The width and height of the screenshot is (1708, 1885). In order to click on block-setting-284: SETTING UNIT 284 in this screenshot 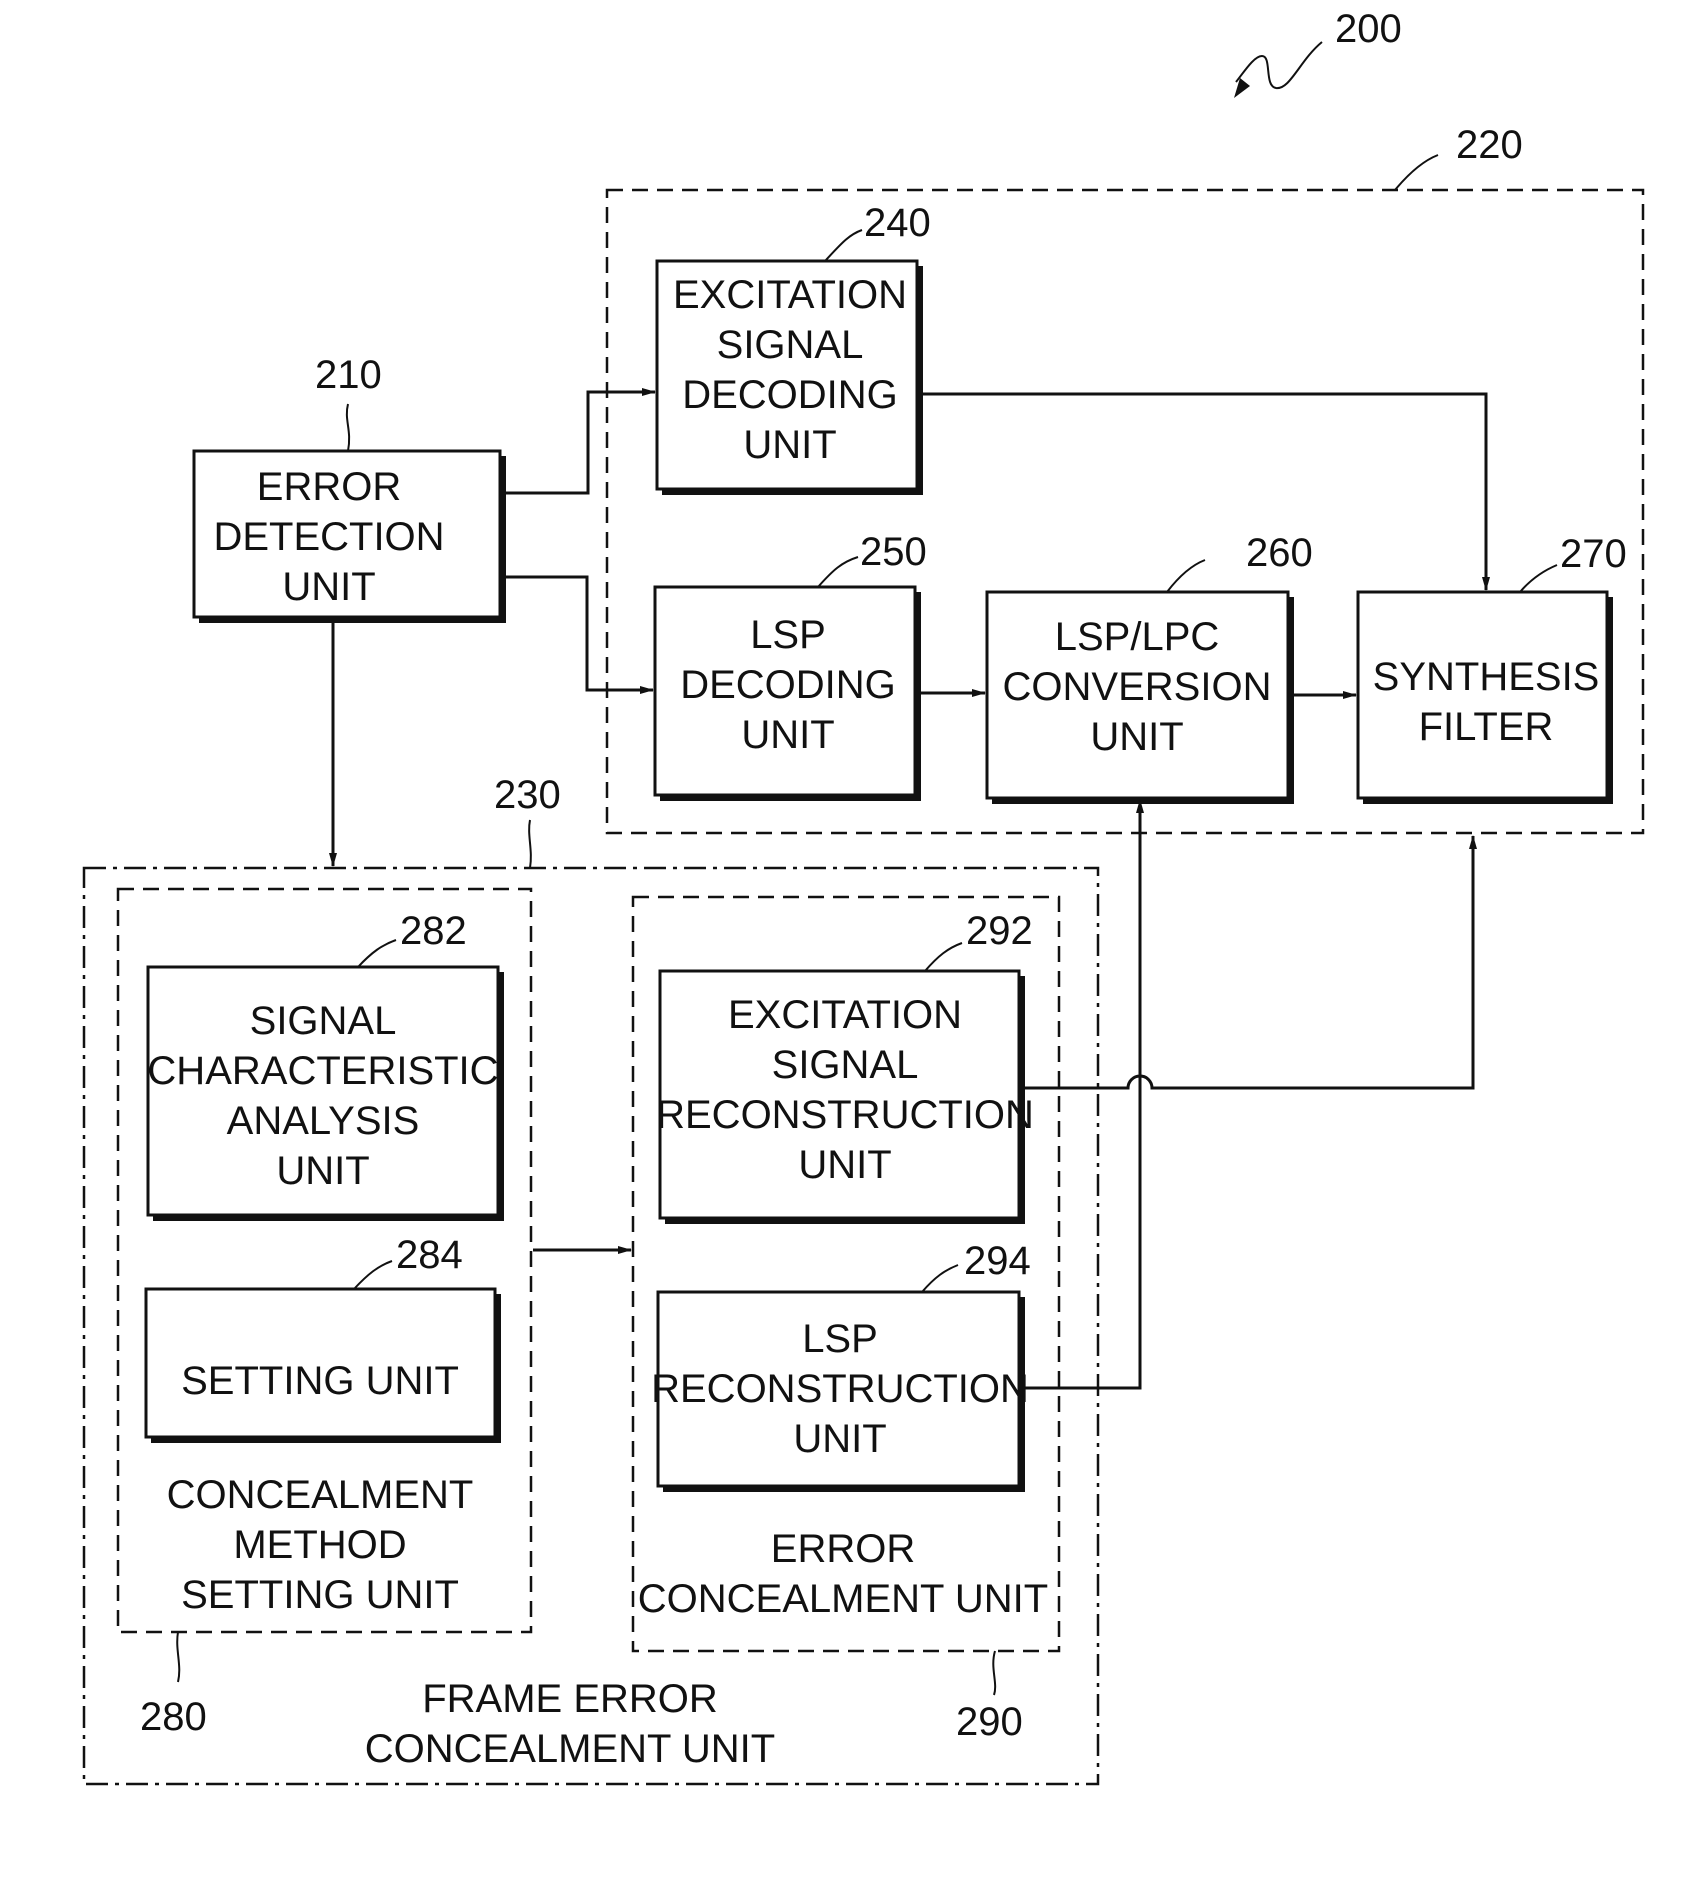, I will do `click(322, 1338)`.